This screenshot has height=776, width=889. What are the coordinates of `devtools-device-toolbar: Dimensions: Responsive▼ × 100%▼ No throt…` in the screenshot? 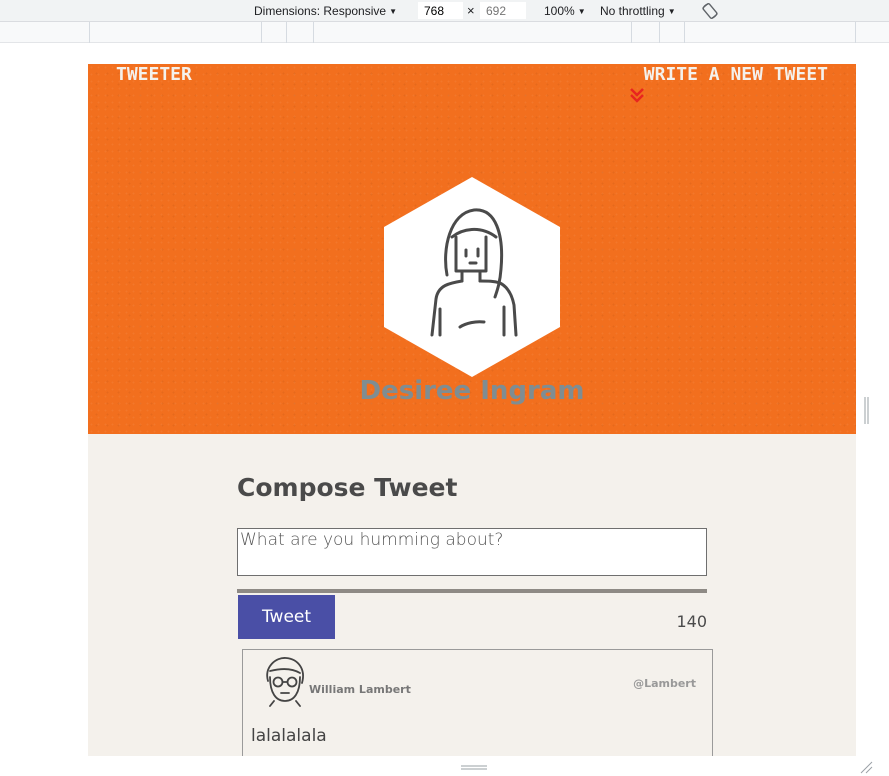 It's located at (444, 11).